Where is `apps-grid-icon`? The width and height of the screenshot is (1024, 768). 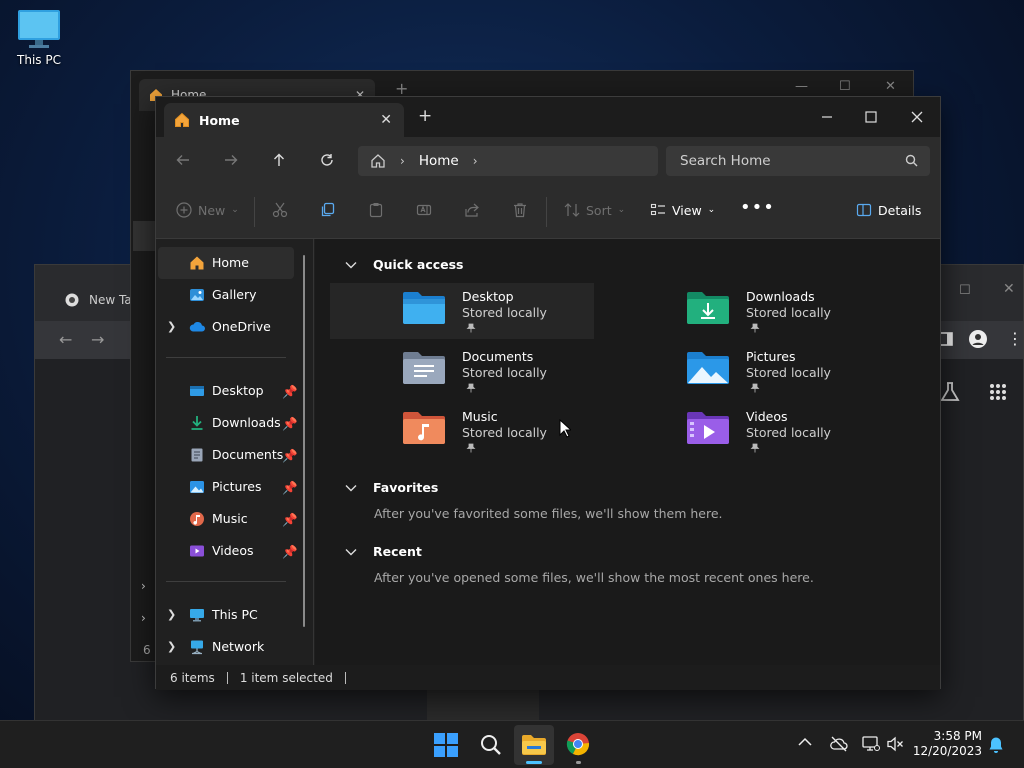 apps-grid-icon is located at coordinates (998, 392).